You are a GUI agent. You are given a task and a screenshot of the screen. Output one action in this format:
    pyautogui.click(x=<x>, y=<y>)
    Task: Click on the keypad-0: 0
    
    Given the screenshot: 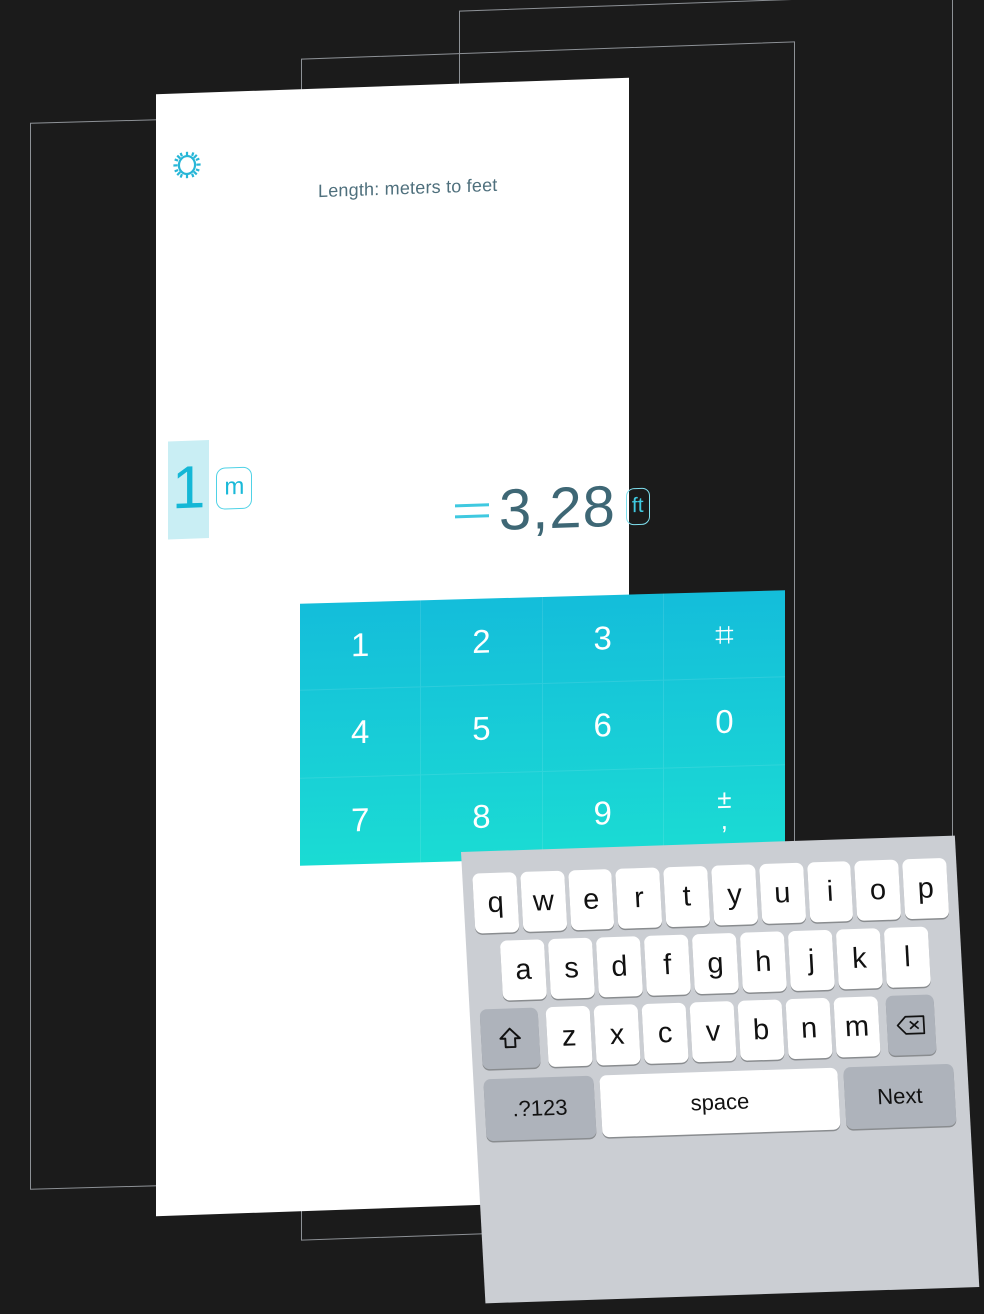 What is the action you would take?
    pyautogui.click(x=724, y=723)
    